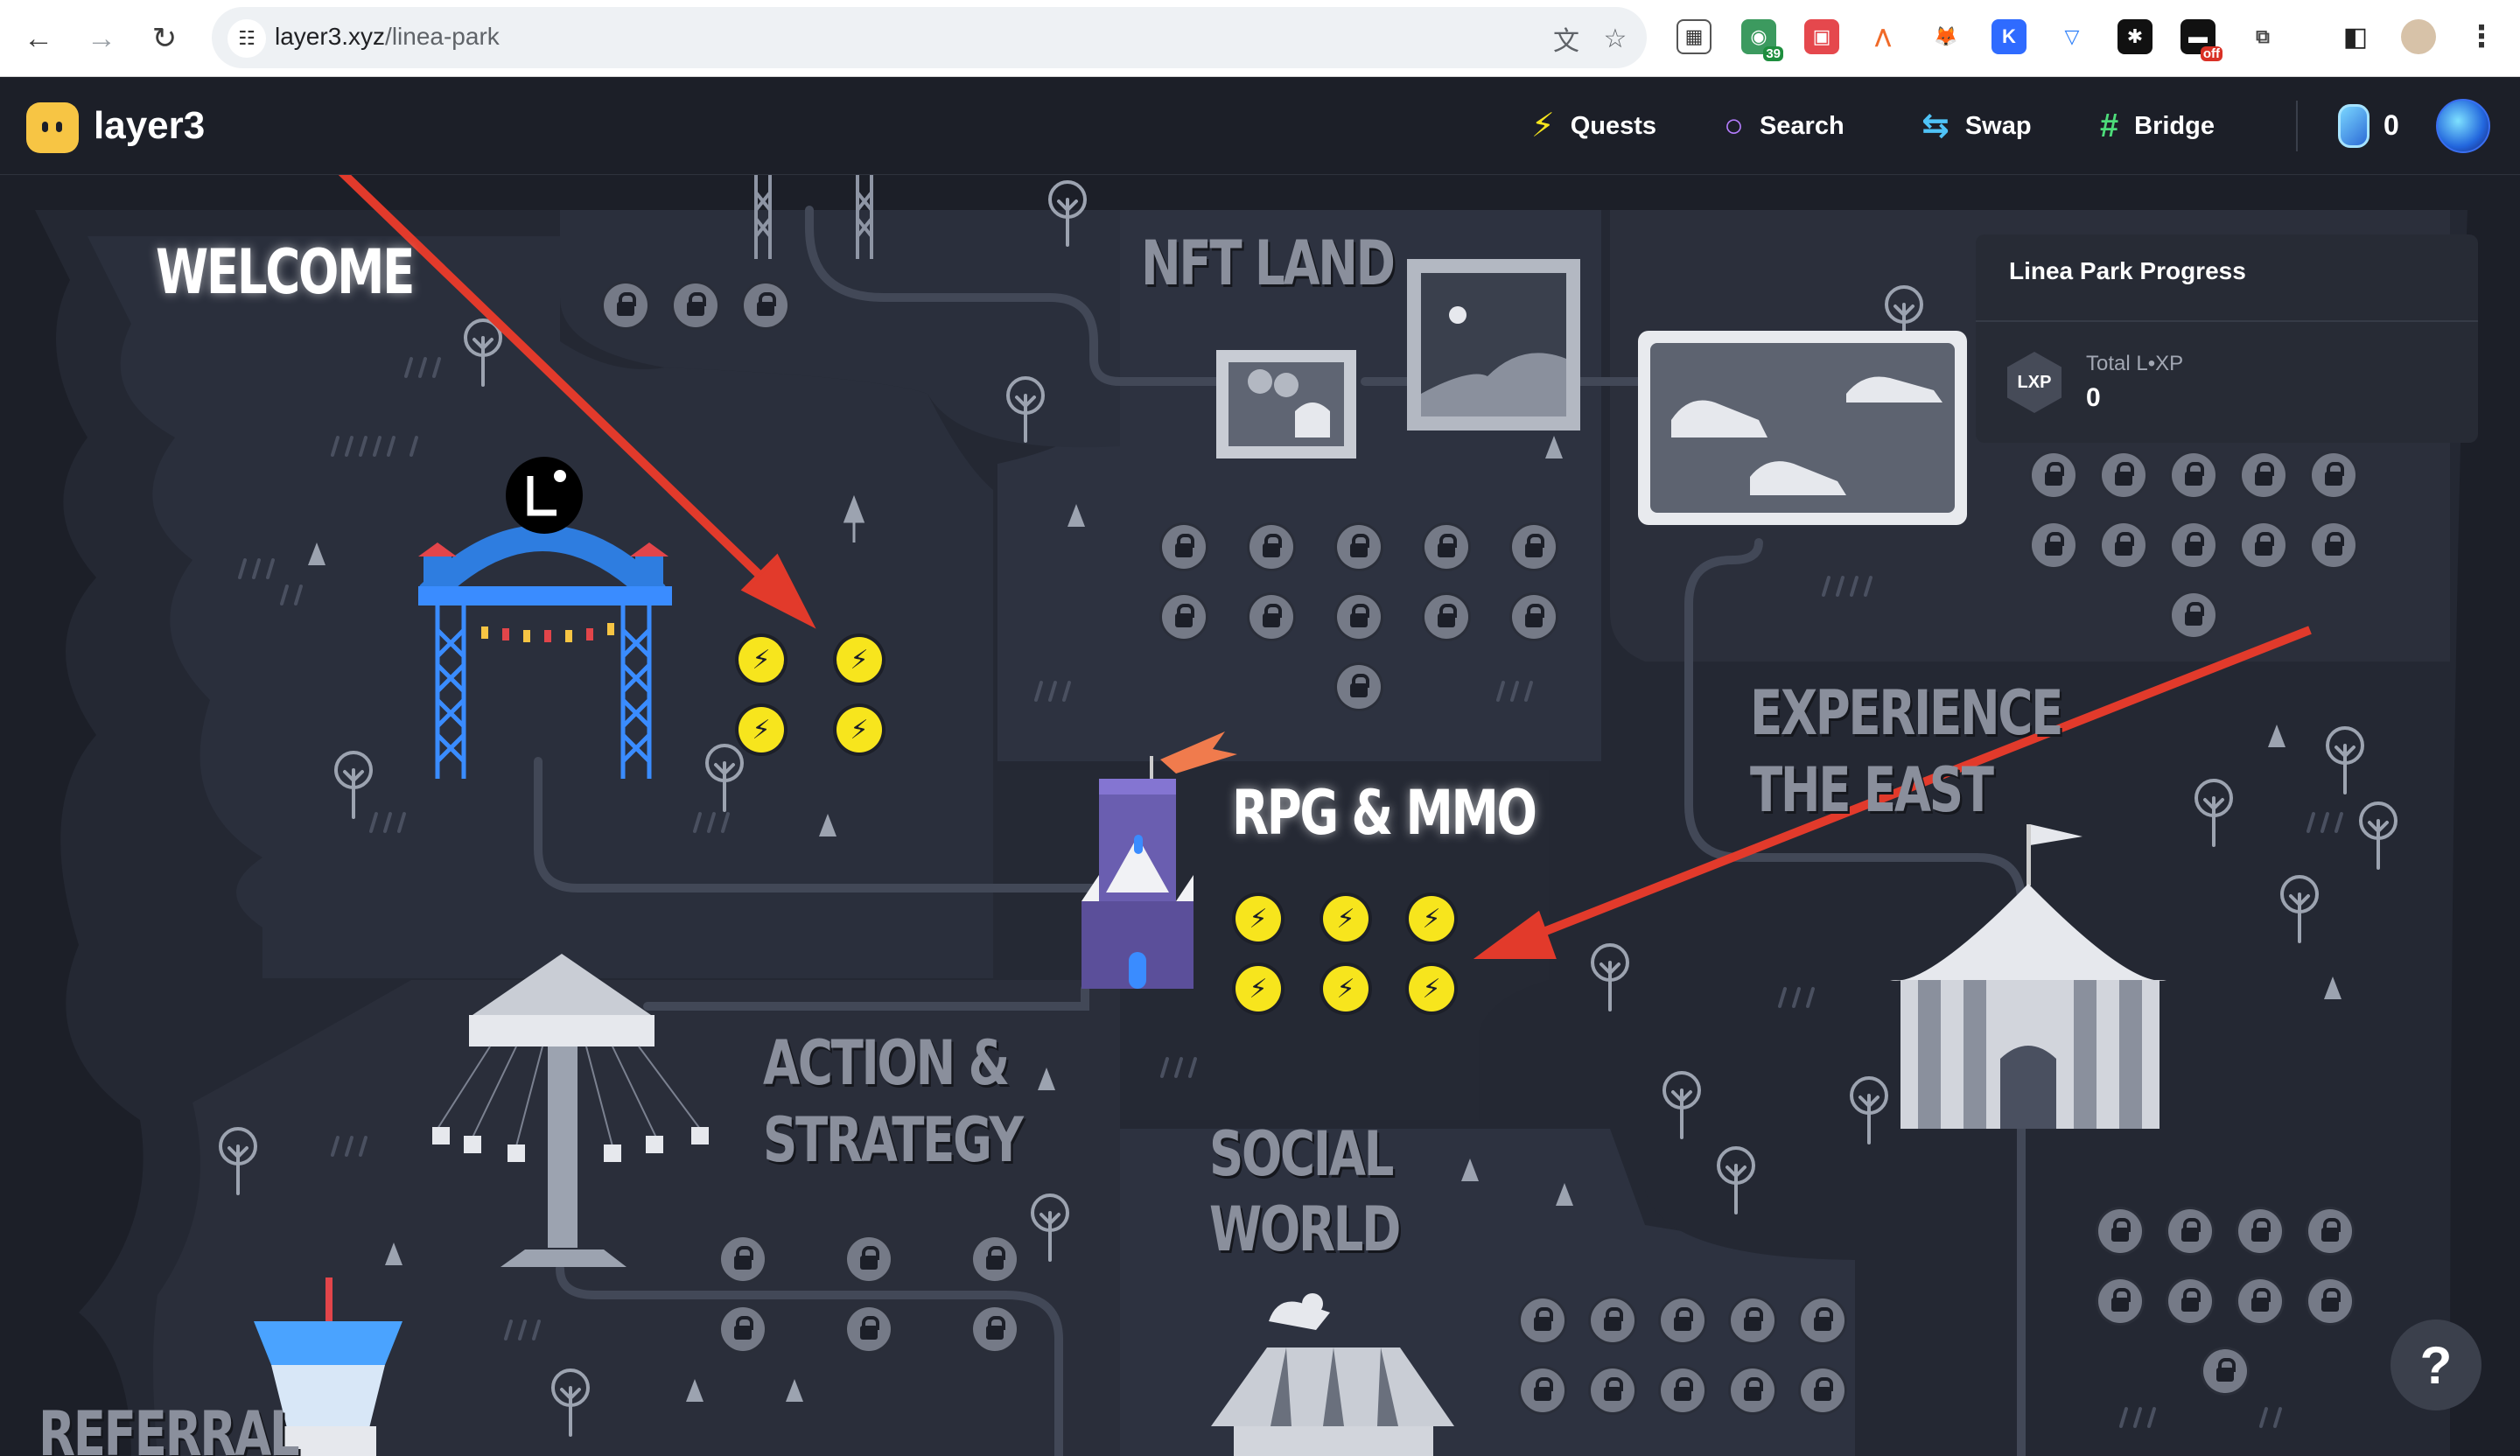 The height and width of the screenshot is (1456, 2520). What do you see at coordinates (101, 39) in the screenshot?
I see `forward-icon: →` at bounding box center [101, 39].